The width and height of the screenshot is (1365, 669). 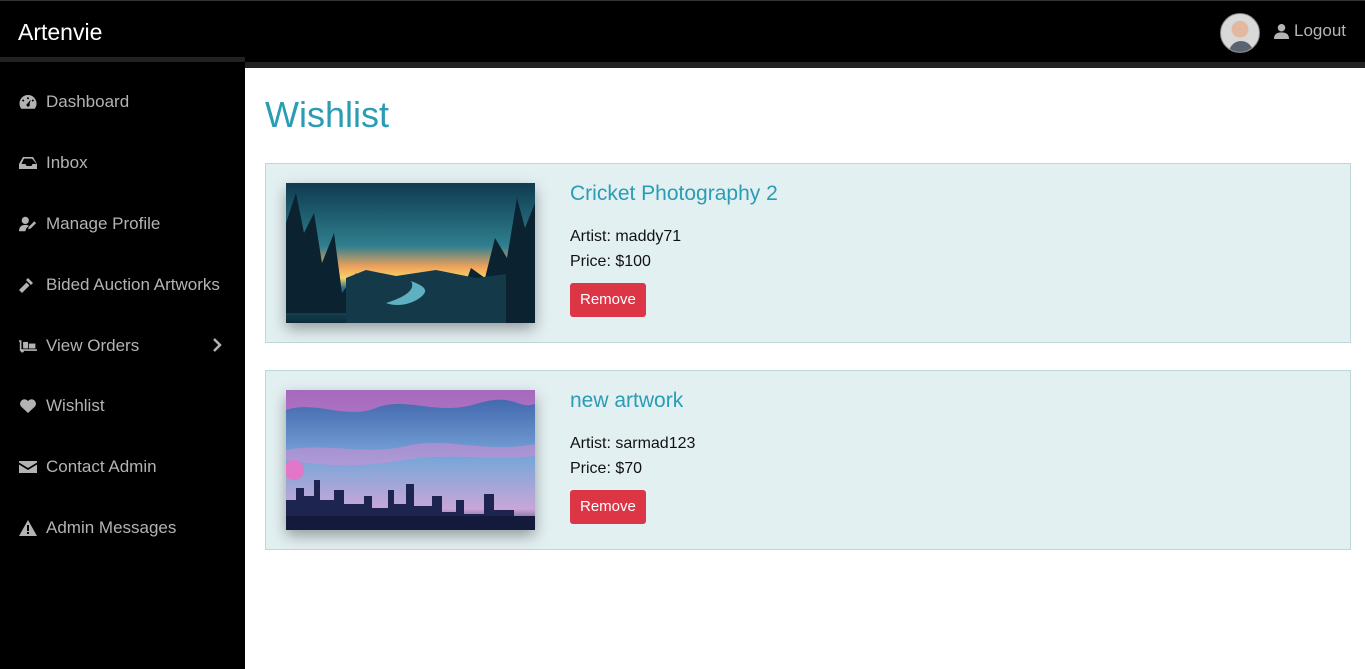 I want to click on logout-button: Logout, so click(x=1310, y=31).